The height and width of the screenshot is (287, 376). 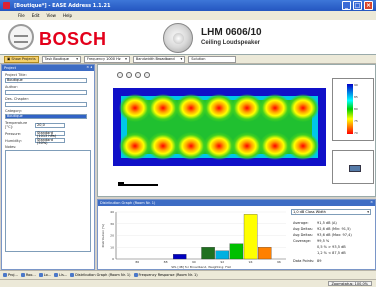 What do you see at coordinates (129, 75) in the screenshot?
I see `zoom-out-icon` at bounding box center [129, 75].